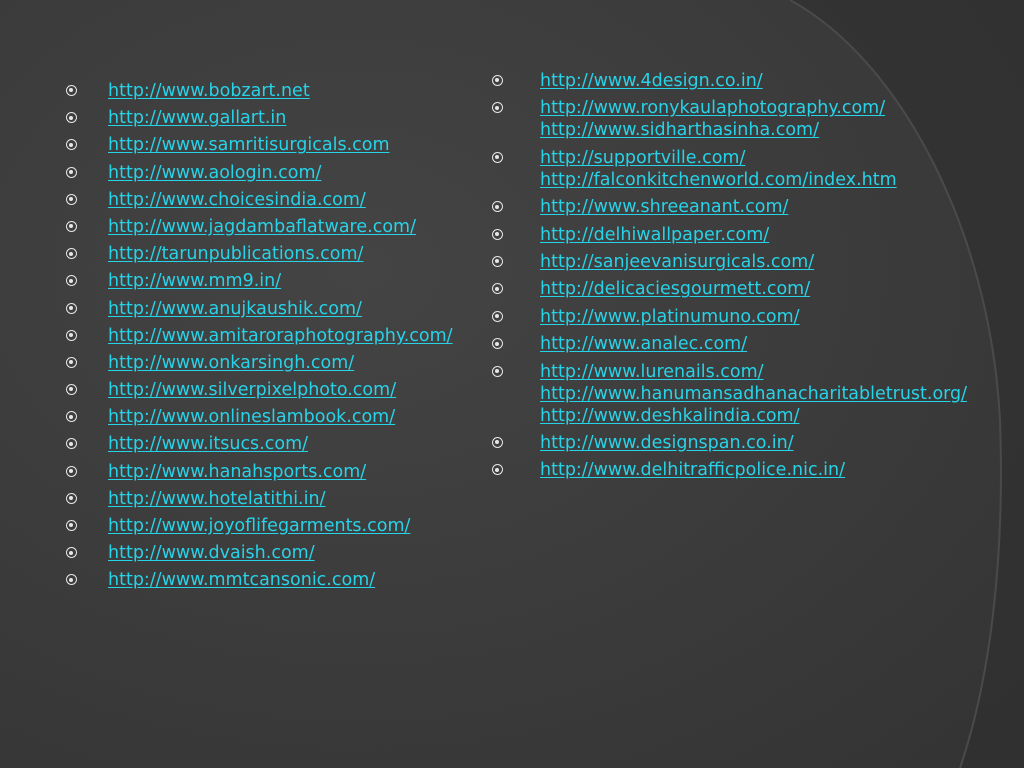  I want to click on link: http://www.deshkalindia.com/, so click(776, 416).